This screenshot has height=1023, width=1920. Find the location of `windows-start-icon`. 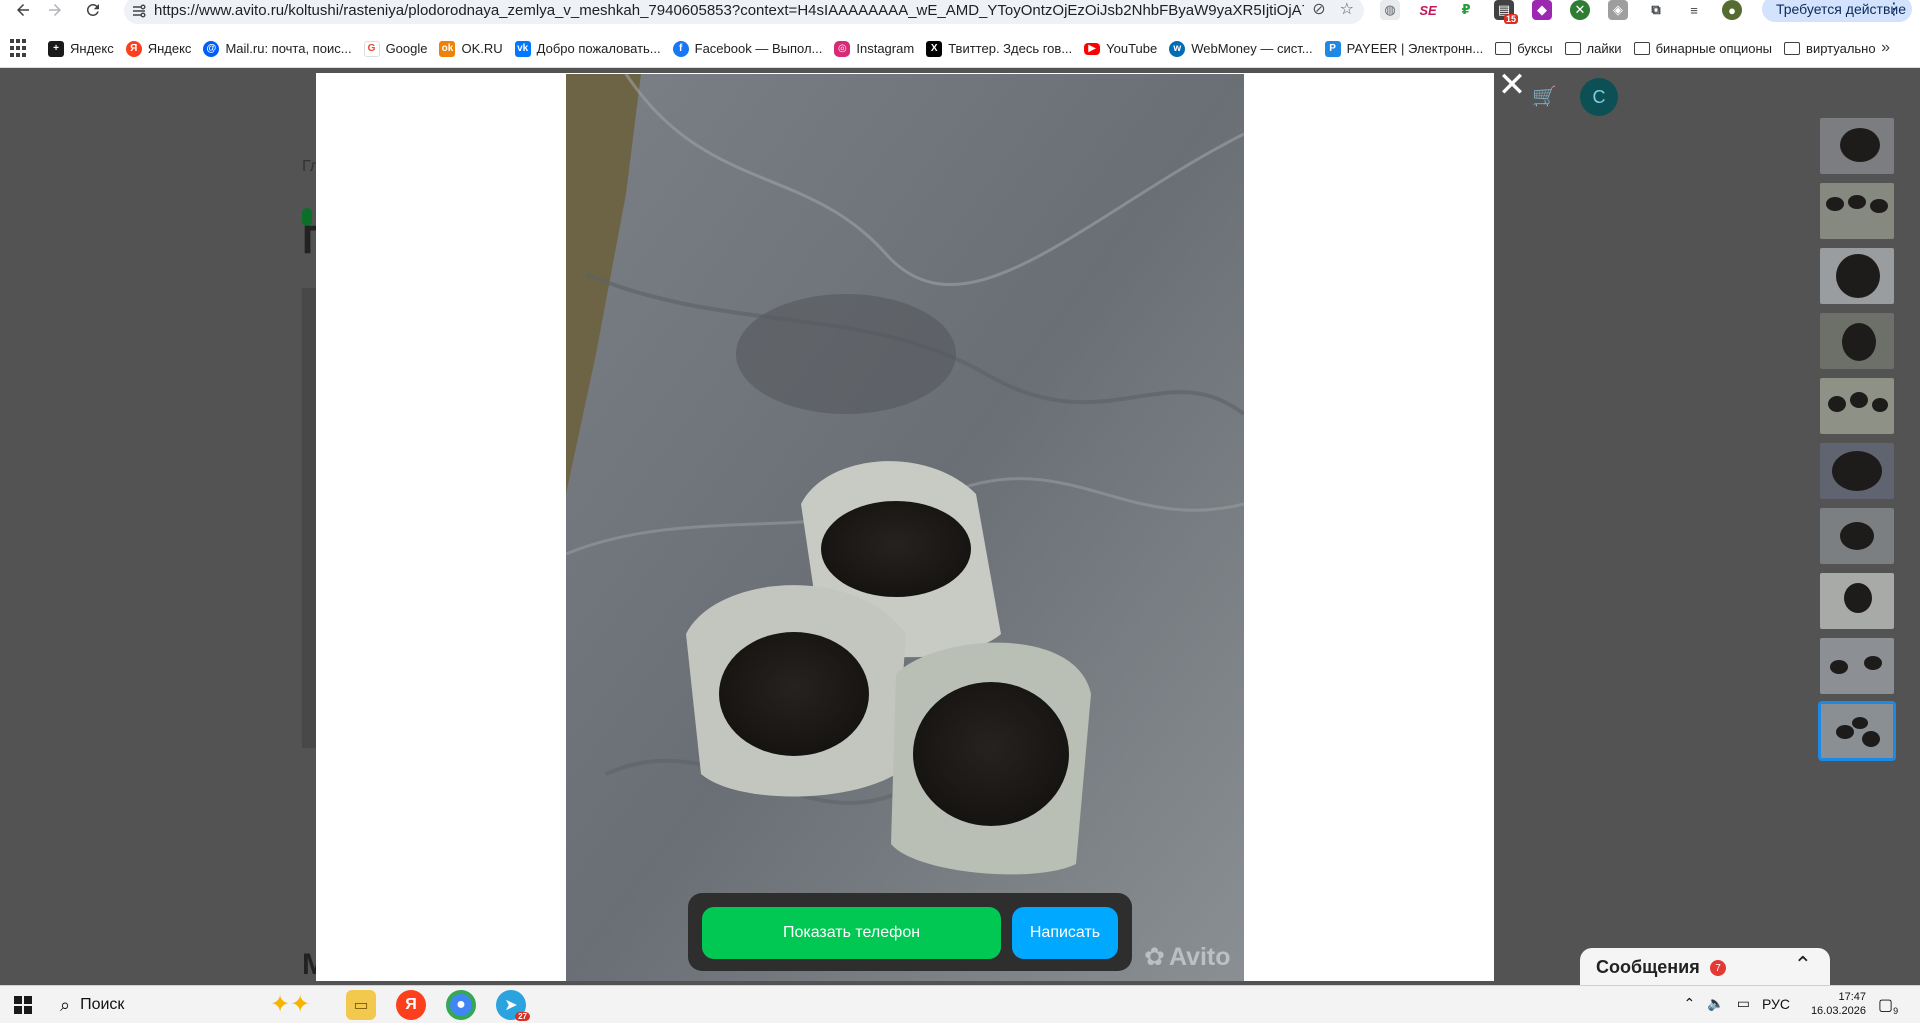

windows-start-icon is located at coordinates (23, 1005).